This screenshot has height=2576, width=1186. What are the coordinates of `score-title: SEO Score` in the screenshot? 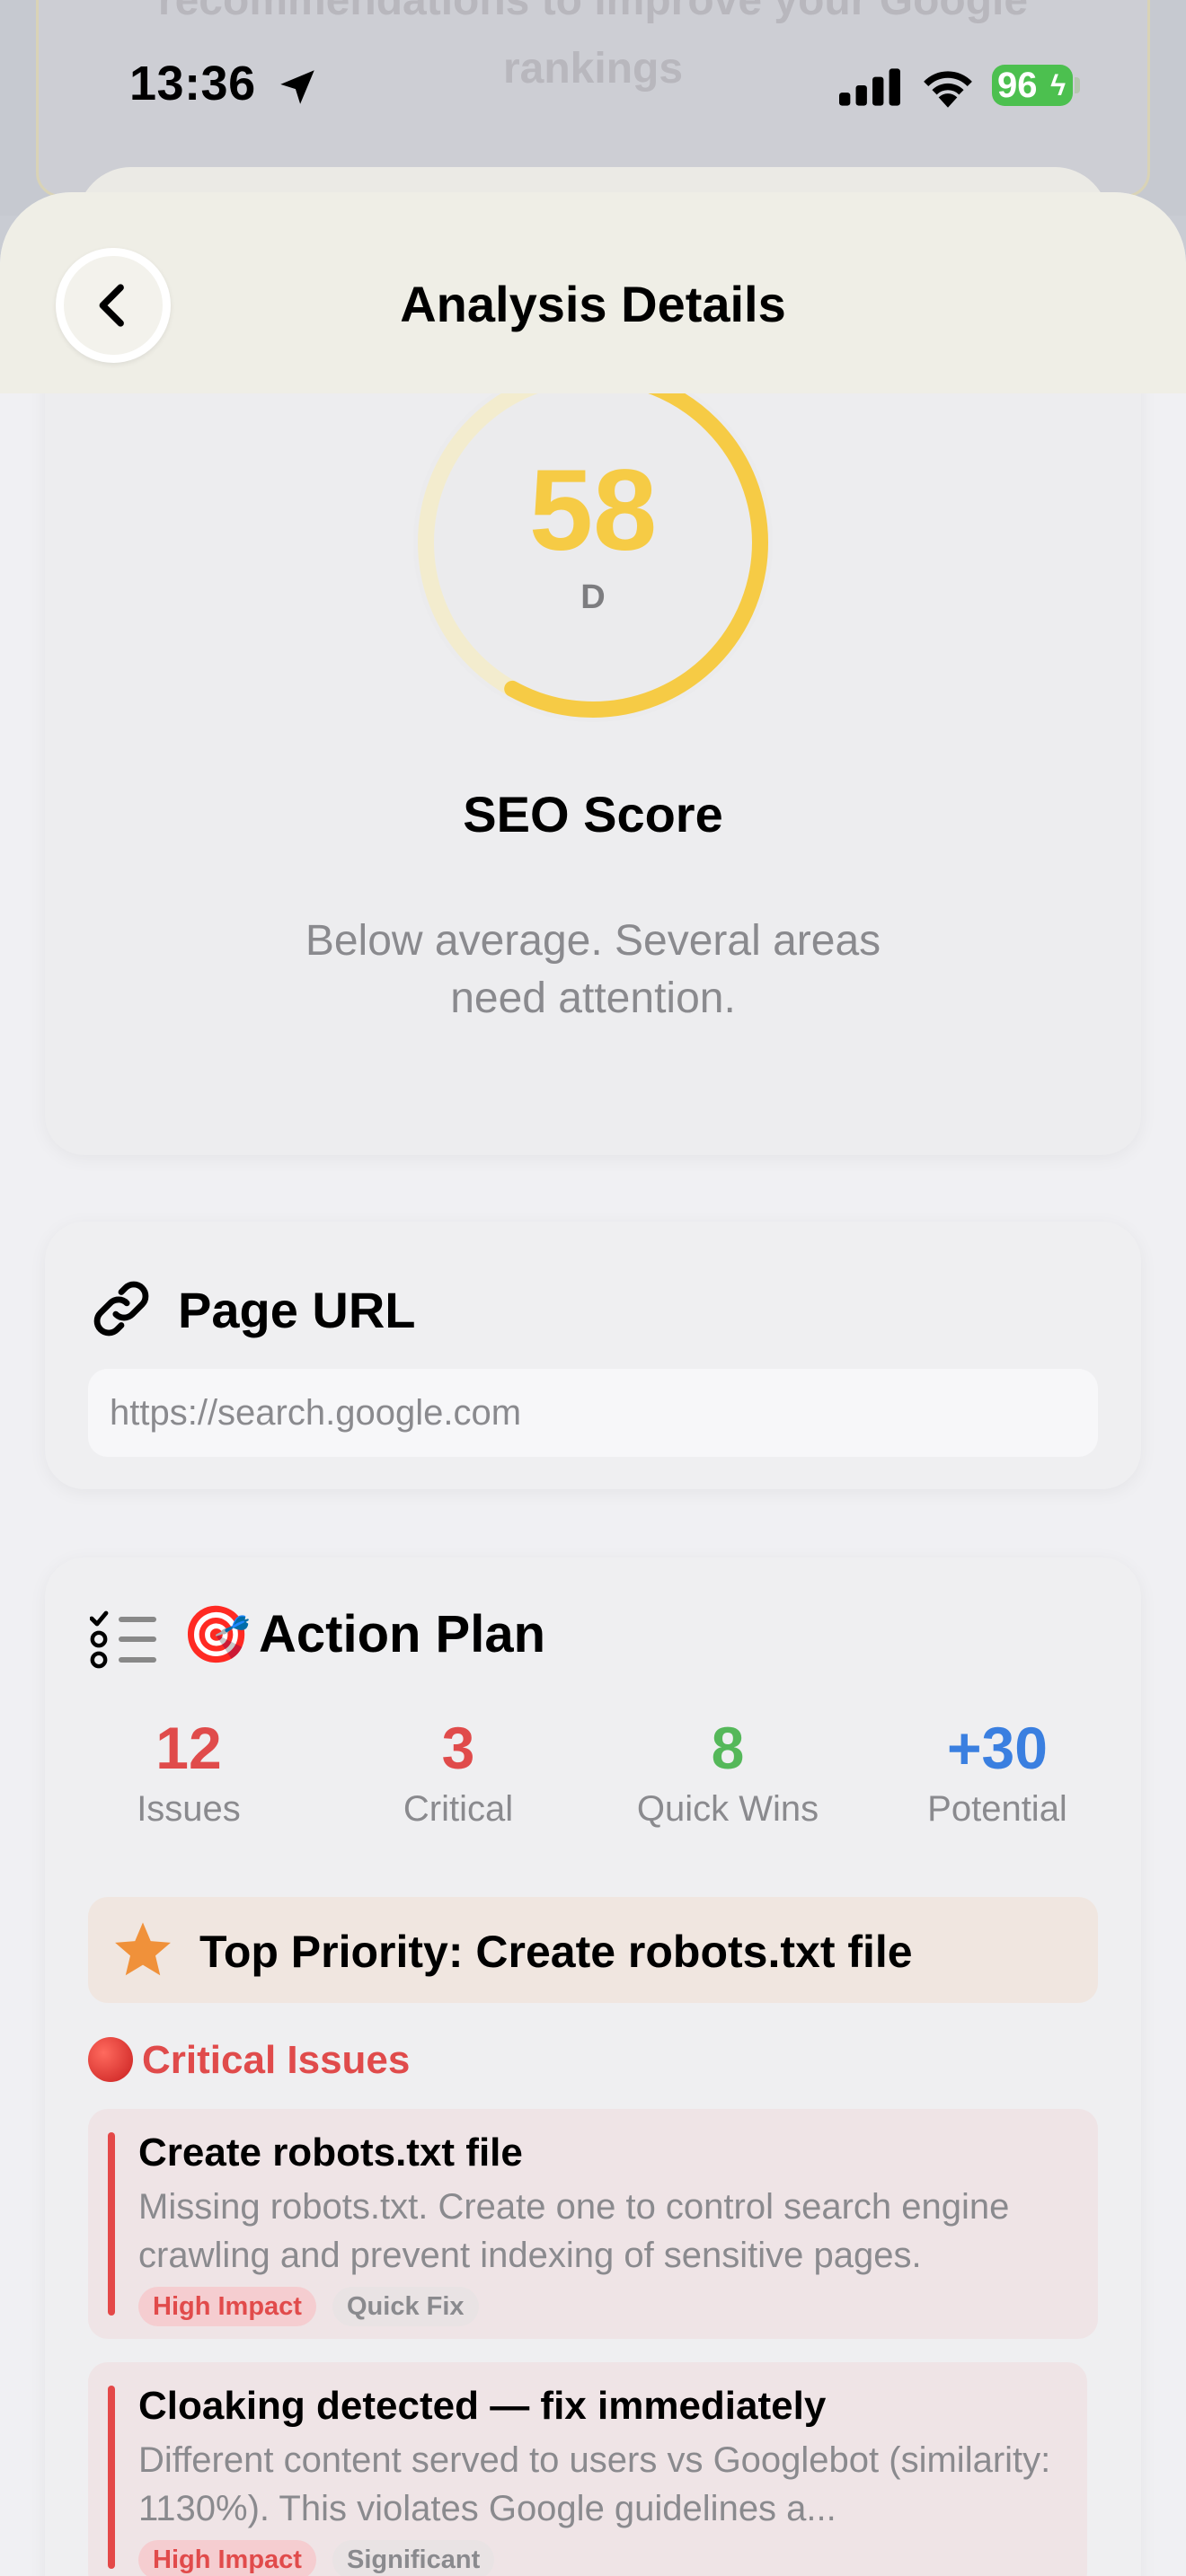 It's located at (593, 814).